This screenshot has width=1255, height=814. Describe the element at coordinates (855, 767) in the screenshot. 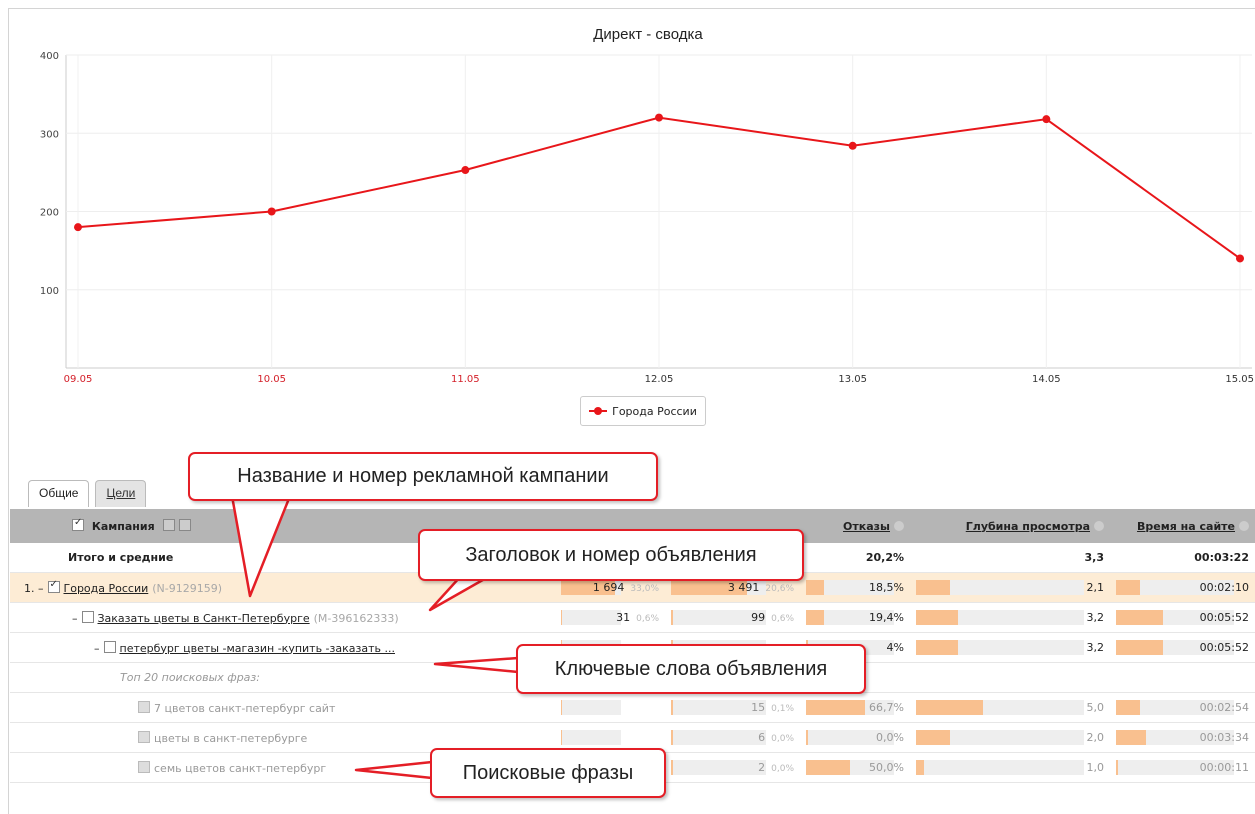

I see `bounces-cell: 50,0%` at that location.